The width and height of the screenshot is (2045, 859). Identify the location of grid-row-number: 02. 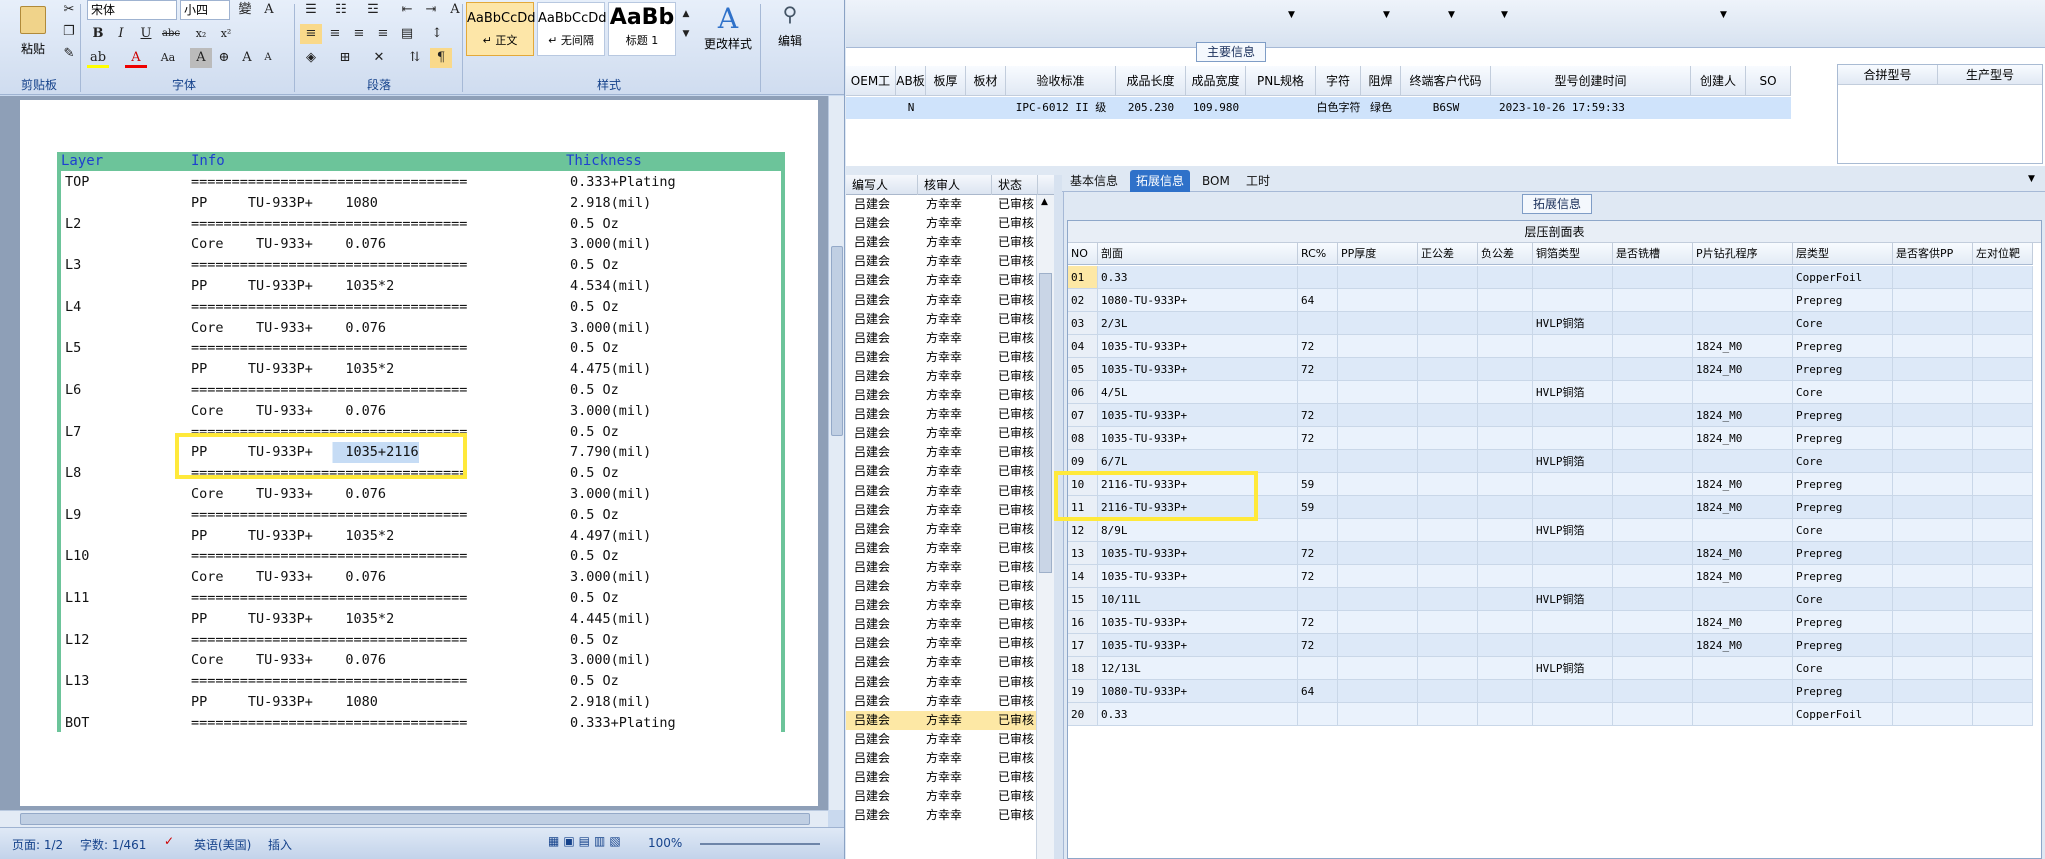
(1083, 300).